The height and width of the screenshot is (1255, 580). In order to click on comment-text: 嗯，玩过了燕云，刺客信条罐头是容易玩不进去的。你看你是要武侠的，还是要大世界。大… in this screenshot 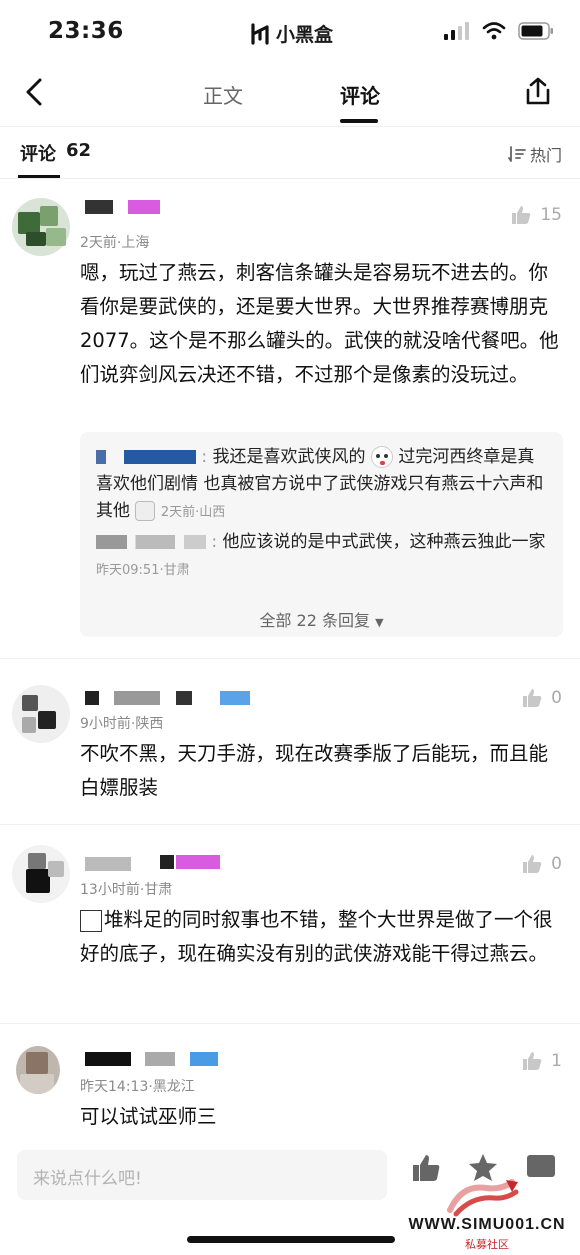, I will do `click(319, 323)`.